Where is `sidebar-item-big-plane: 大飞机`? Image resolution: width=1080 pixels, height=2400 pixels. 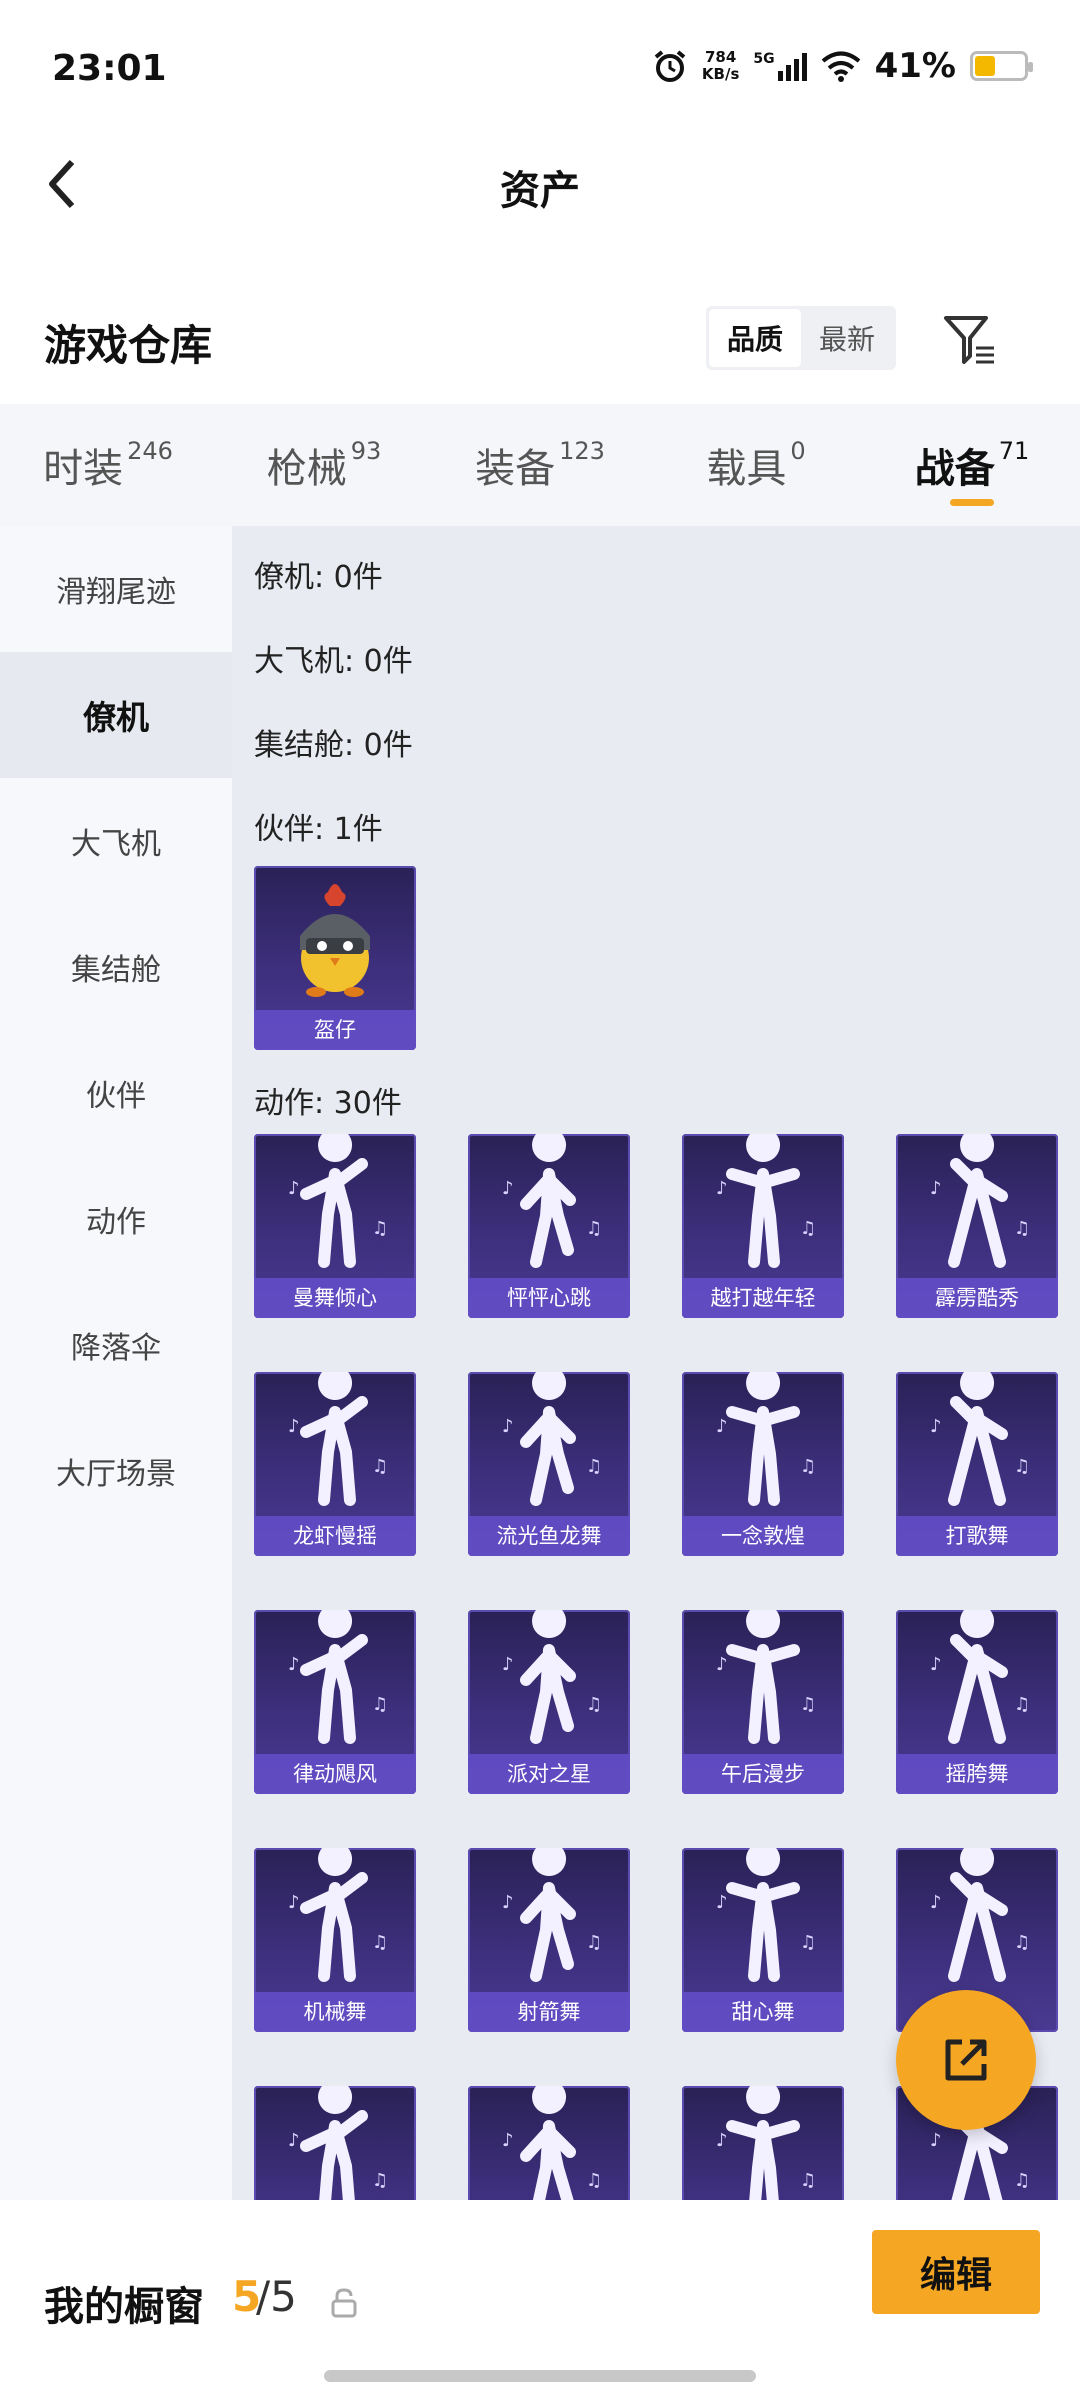
sidebar-item-big-plane: 大飞机 is located at coordinates (116, 841).